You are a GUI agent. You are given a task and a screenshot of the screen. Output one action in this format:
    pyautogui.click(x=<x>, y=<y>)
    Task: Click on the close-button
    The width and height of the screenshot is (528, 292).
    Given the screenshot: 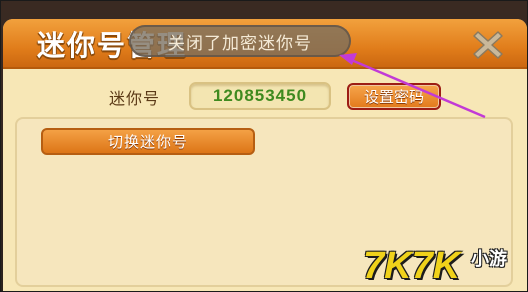 What is the action you would take?
    pyautogui.click(x=488, y=45)
    